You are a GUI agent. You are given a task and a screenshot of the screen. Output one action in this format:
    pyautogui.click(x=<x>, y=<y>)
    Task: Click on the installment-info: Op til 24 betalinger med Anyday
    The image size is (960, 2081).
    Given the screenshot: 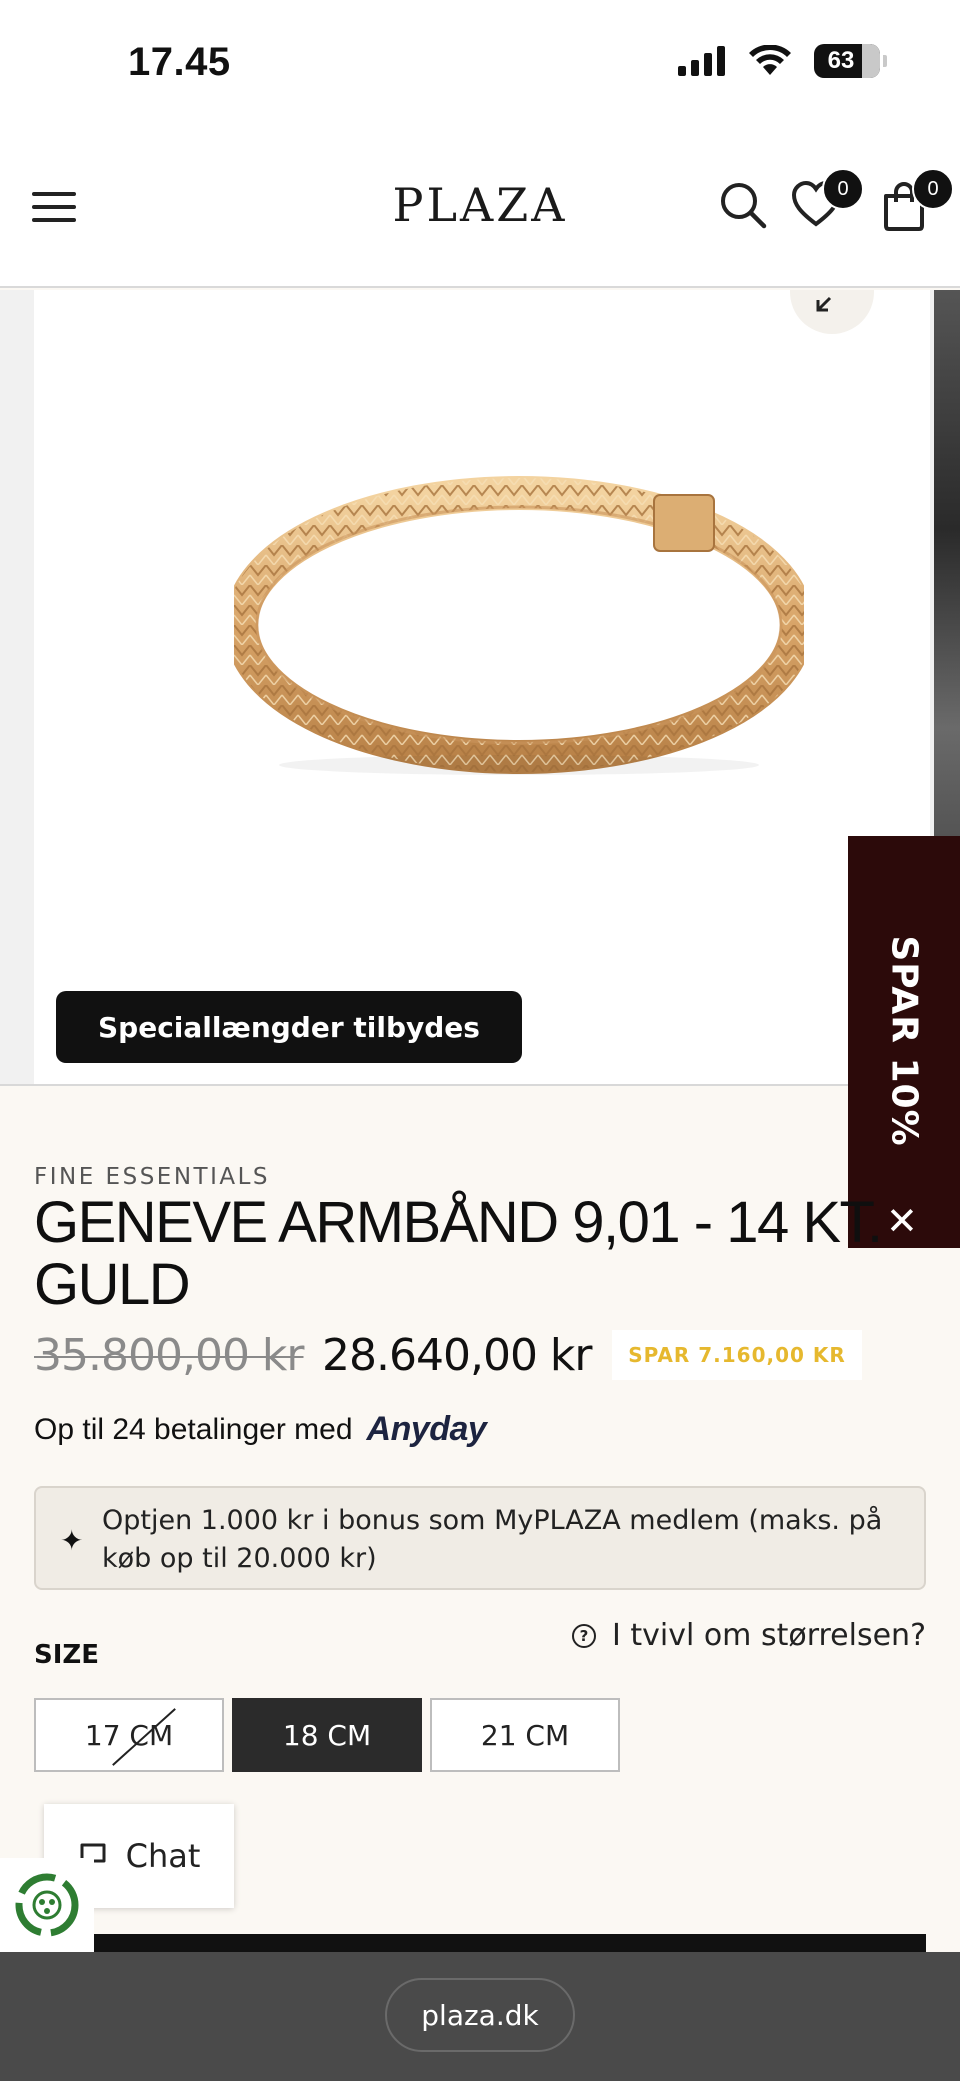 What is the action you would take?
    pyautogui.click(x=260, y=1429)
    